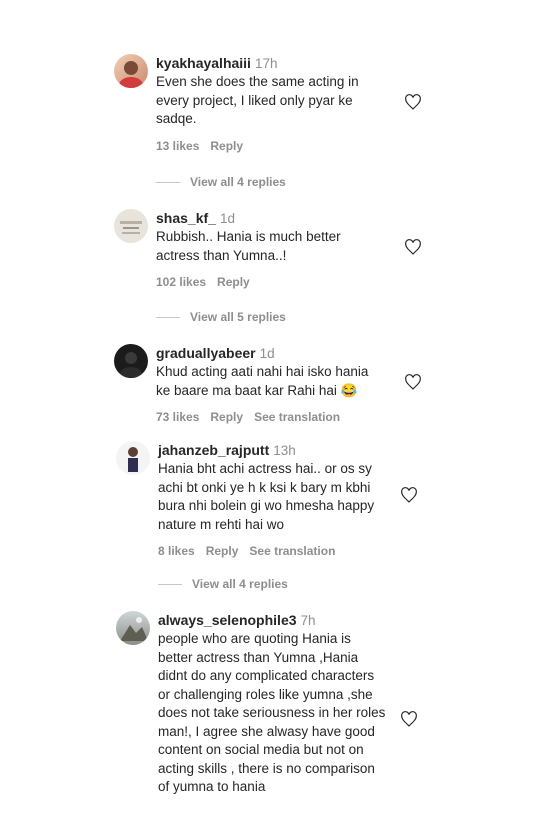  What do you see at coordinates (186, 218) in the screenshot?
I see `username: shas_kf_` at bounding box center [186, 218].